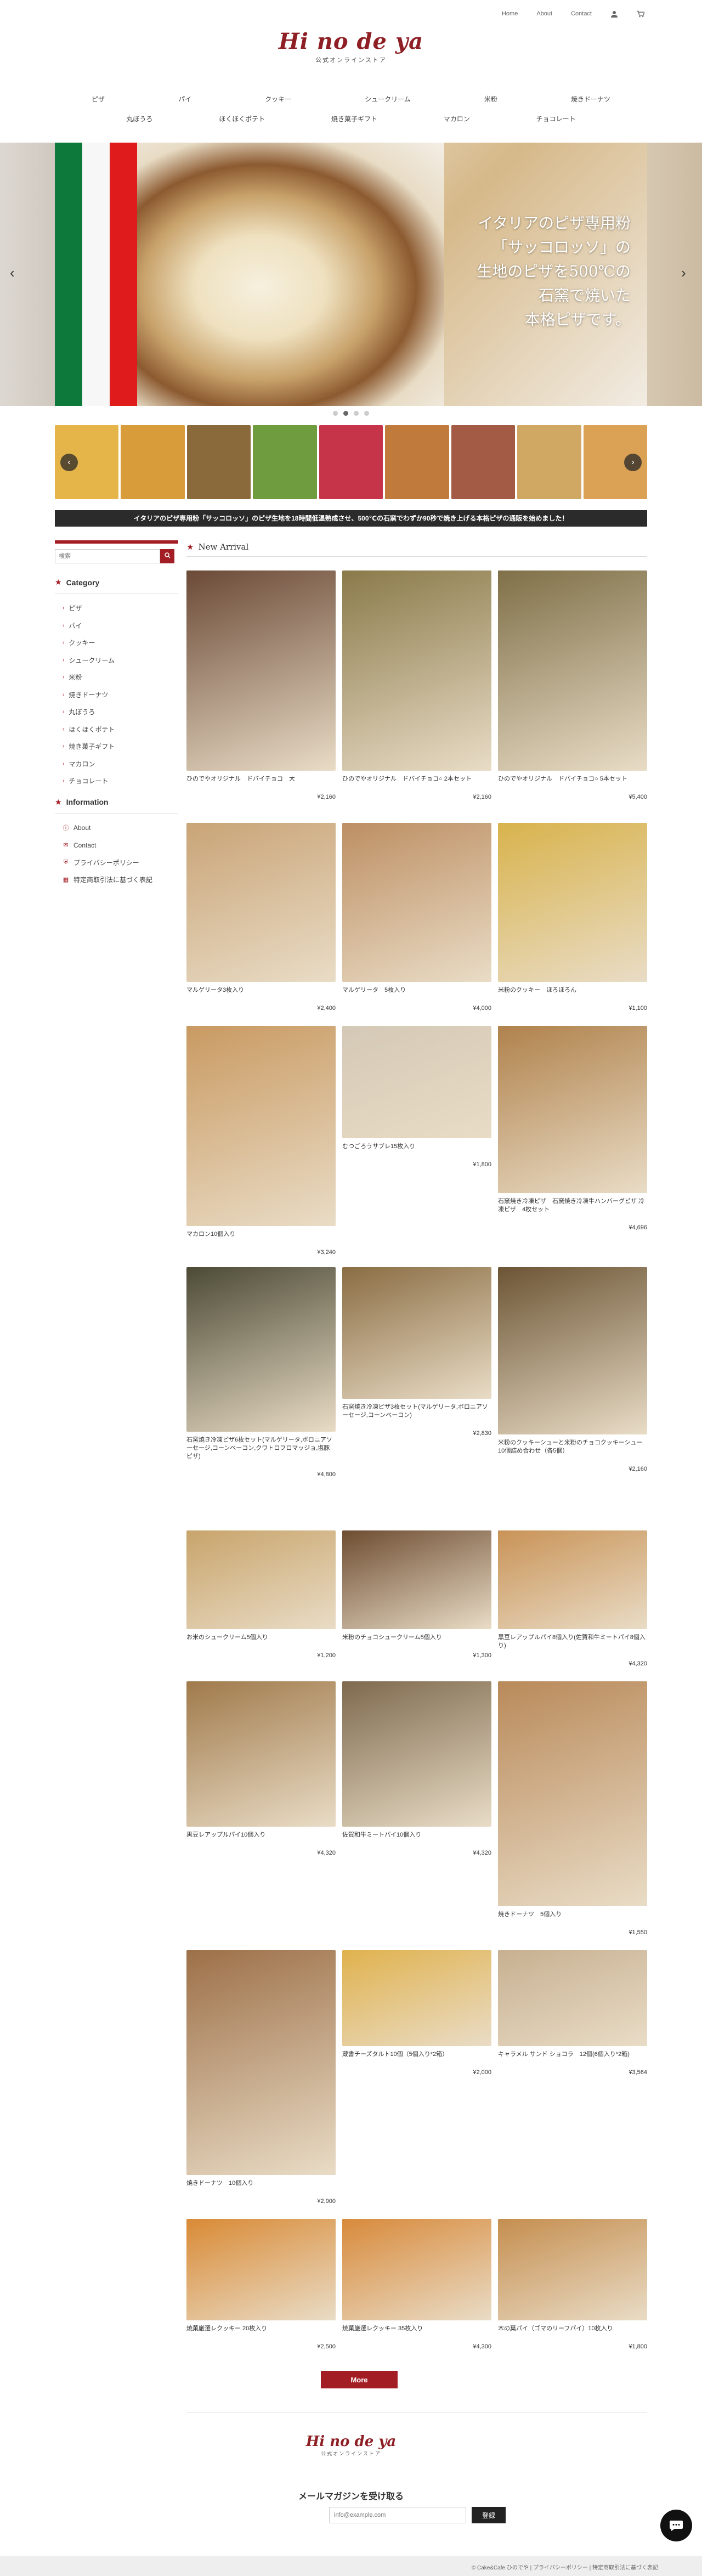 The image size is (702, 2576). What do you see at coordinates (261, 2284) in the screenshot?
I see `product-card: 焼菓厳選レクッキー 20枚入り ¥2,500` at bounding box center [261, 2284].